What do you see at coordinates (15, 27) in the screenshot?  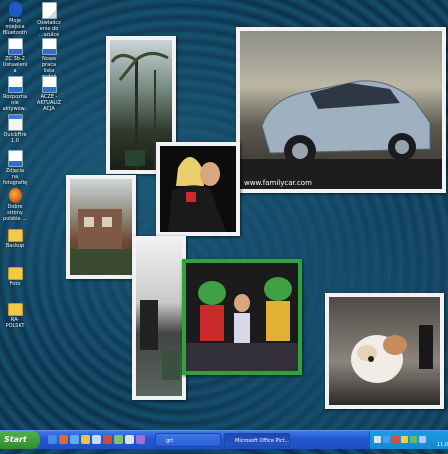 I see `desktop-icon-label: Moje miejsca Bluetooth` at bounding box center [15, 27].